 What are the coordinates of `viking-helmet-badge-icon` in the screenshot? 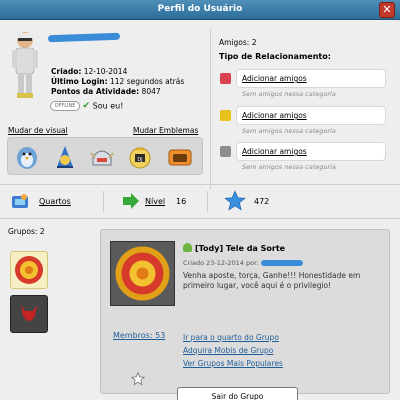 It's located at (102, 157).